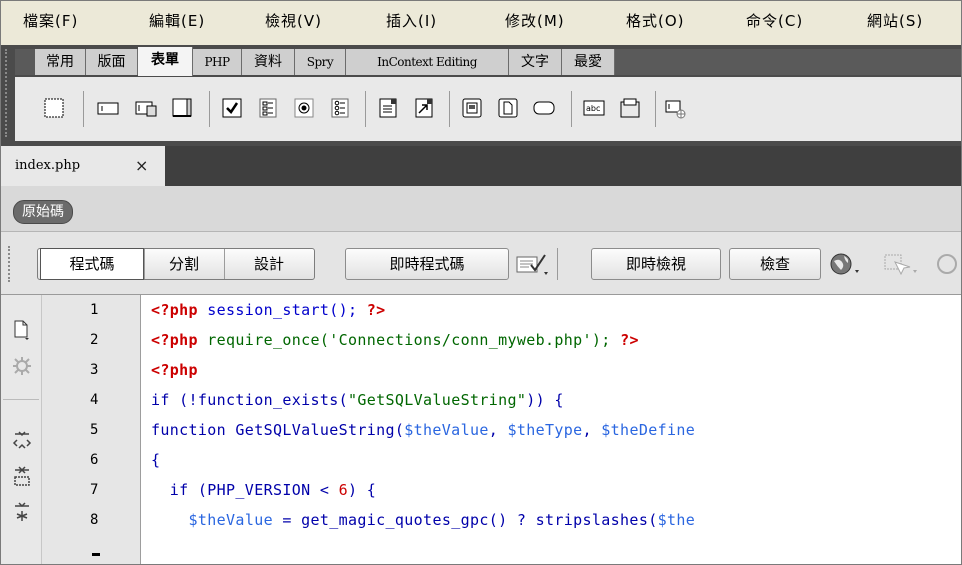  What do you see at coordinates (174, 370) in the screenshot?
I see `code-line: <?php` at bounding box center [174, 370].